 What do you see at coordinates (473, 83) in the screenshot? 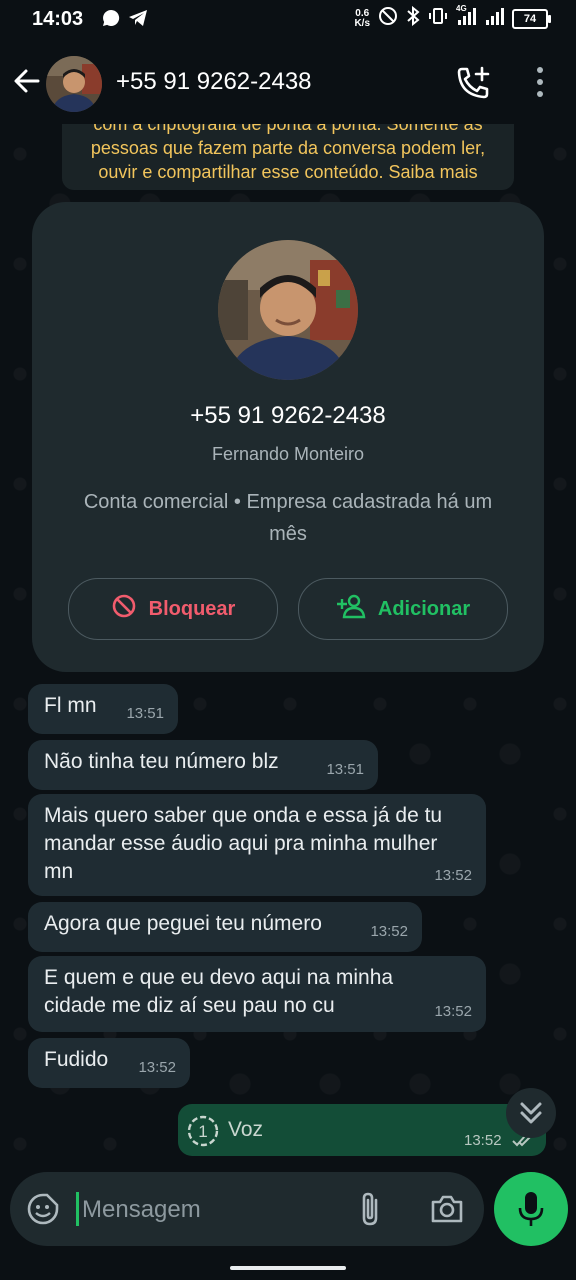
I see `add-call-icon` at bounding box center [473, 83].